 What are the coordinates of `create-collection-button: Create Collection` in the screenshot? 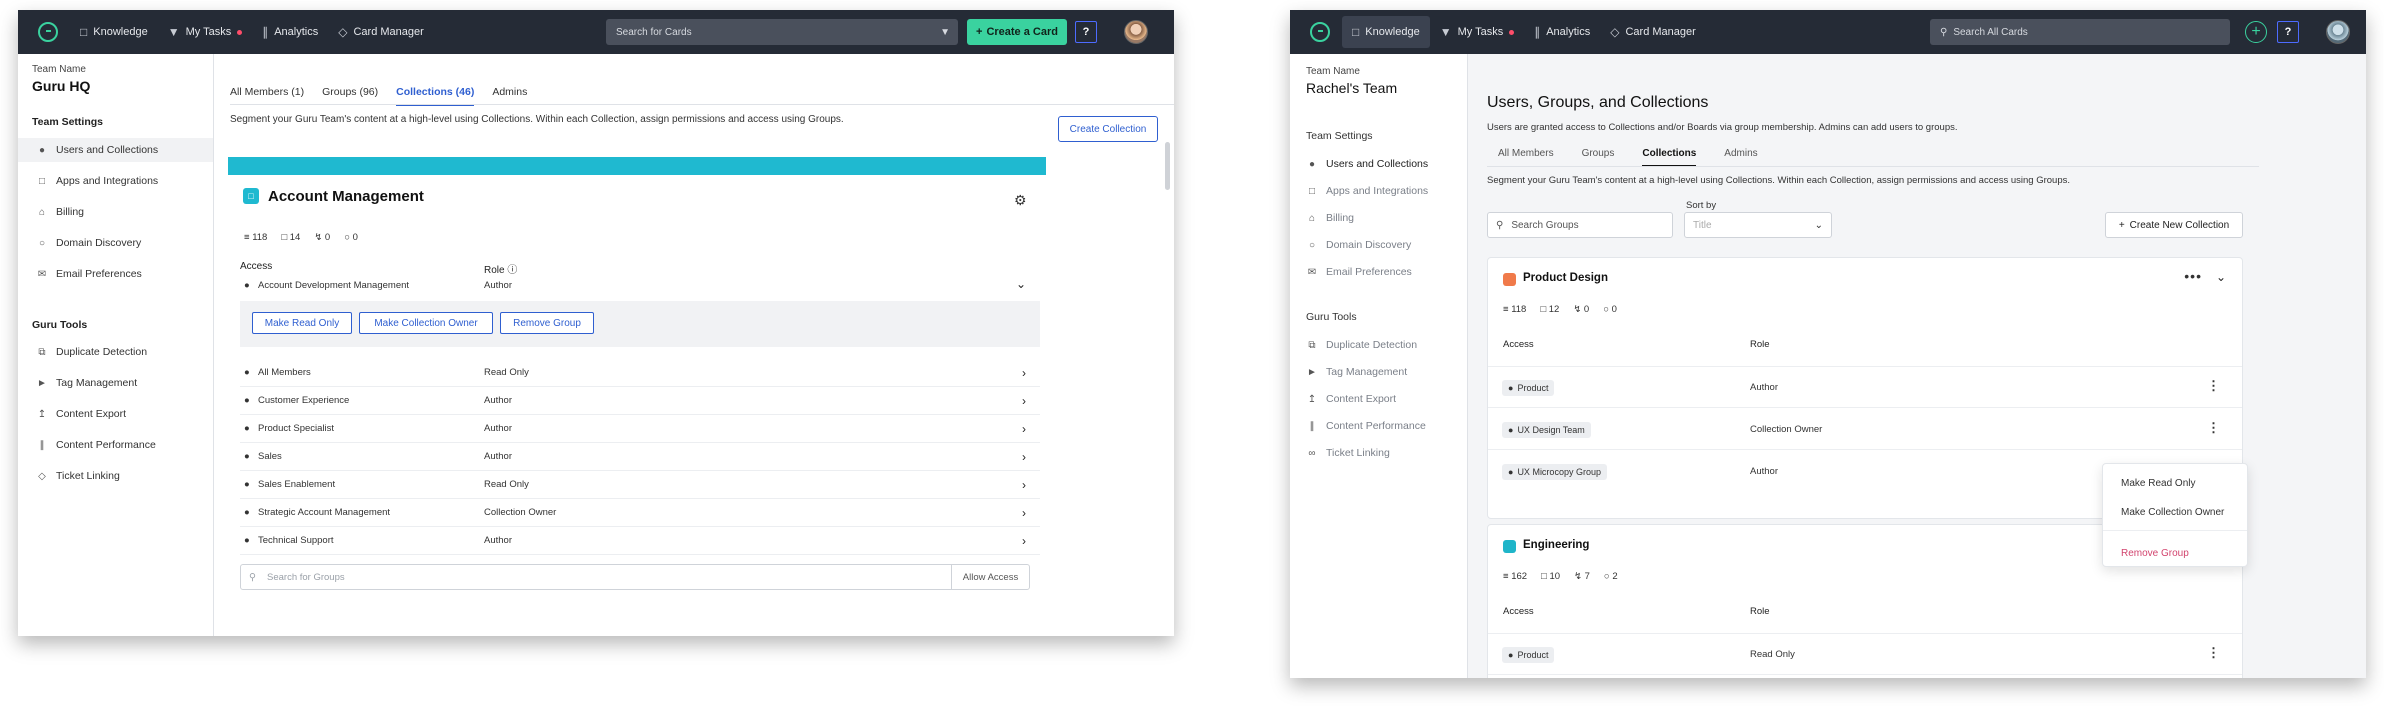 It's located at (1108, 129).